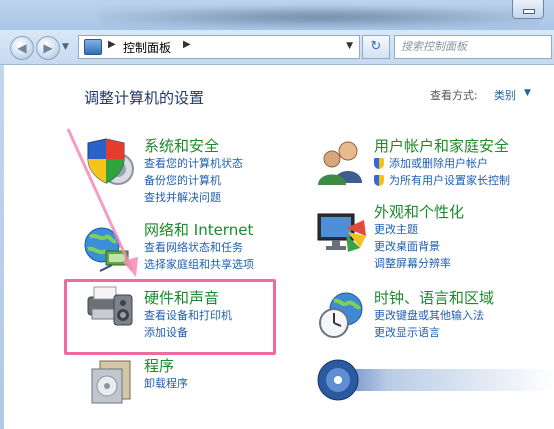  Describe the element at coordinates (438, 163) in the screenshot. I see `link-text: 添加或删除用户帐户` at that location.